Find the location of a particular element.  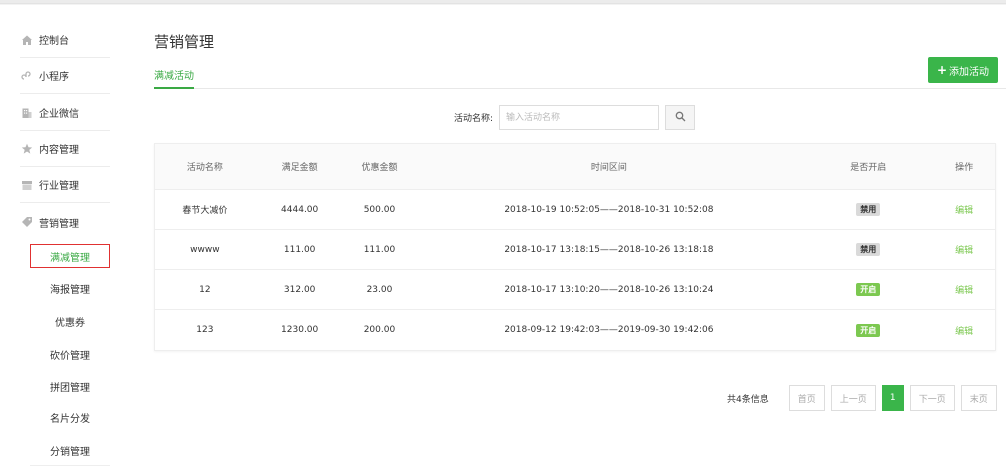

sidebar-item-label: 控制台 is located at coordinates (54, 41).